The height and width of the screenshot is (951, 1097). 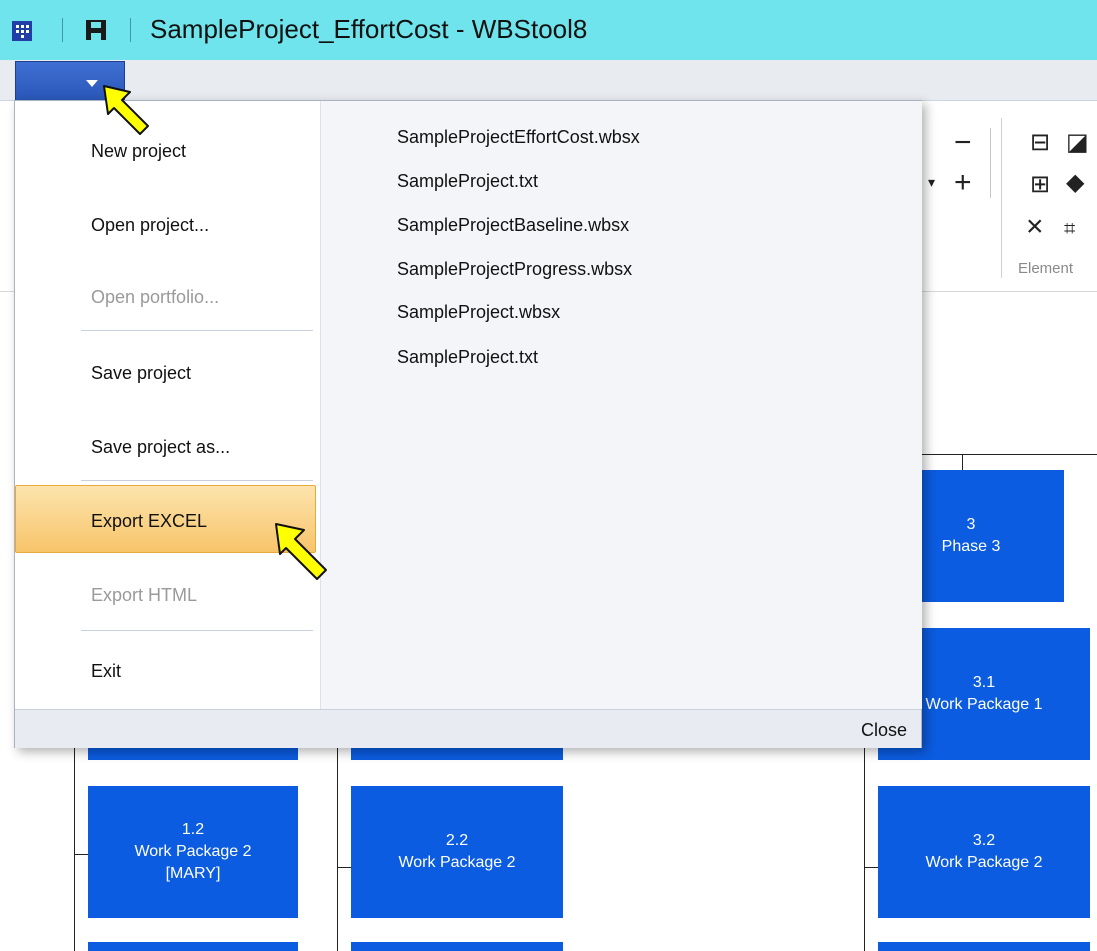 I want to click on minus-icon: −, so click(x=963, y=143).